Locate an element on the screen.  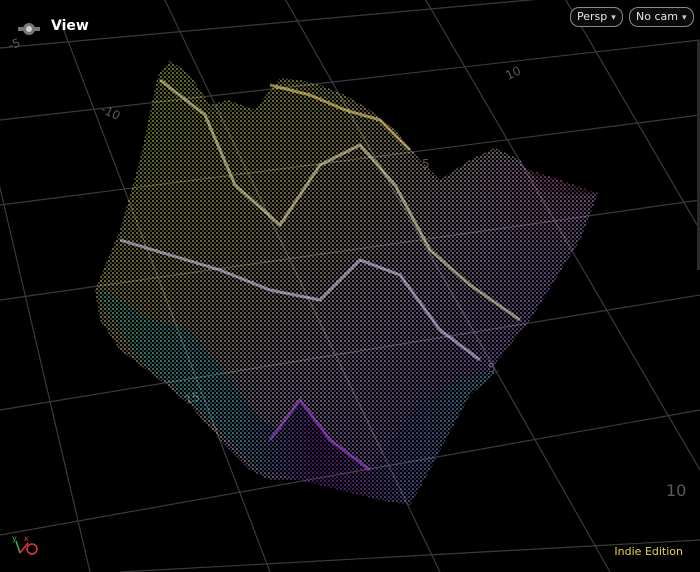
camera-menu-label: No cam is located at coordinates (657, 16).